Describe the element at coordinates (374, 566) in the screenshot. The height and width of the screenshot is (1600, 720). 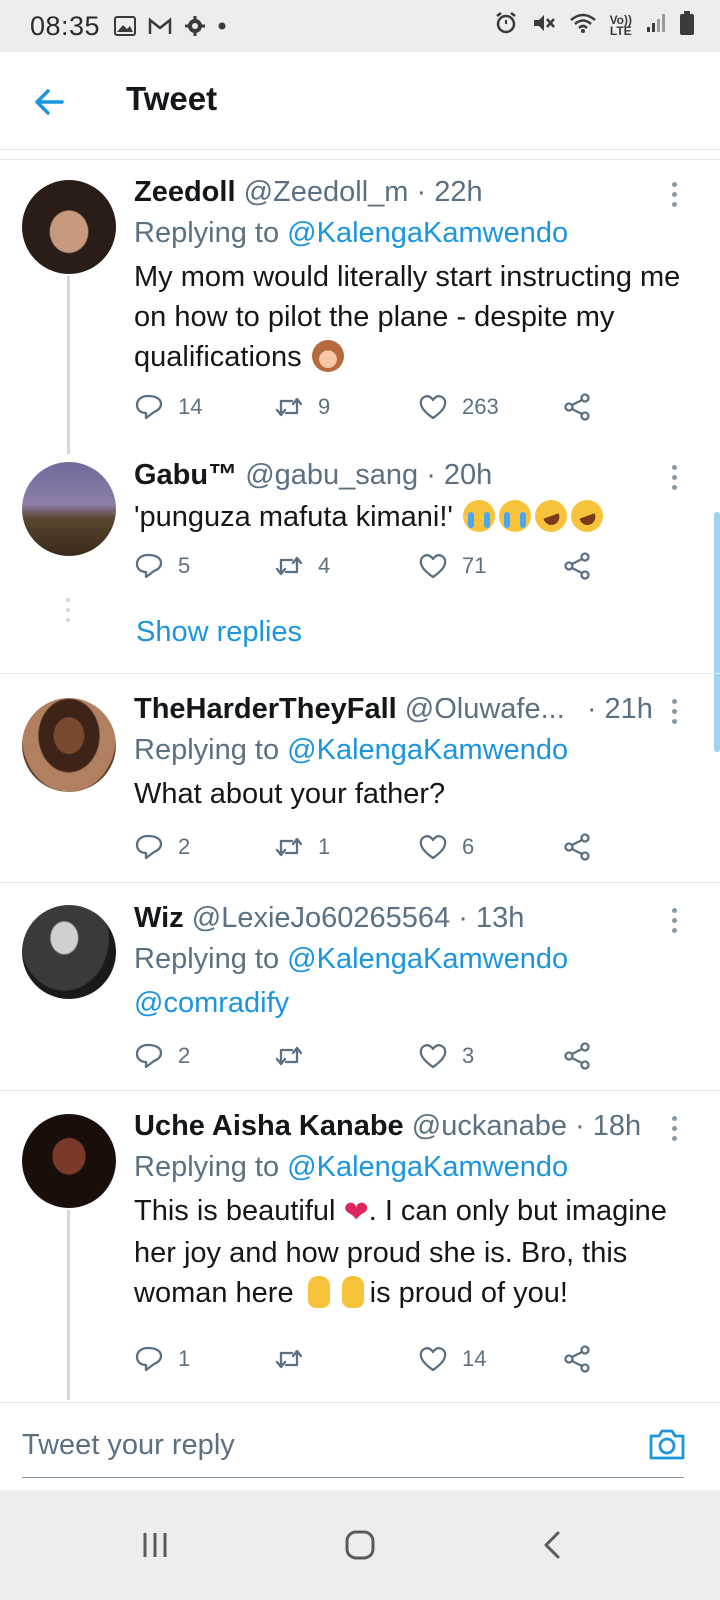
I see `tweet-actions: 5 4 71` at that location.